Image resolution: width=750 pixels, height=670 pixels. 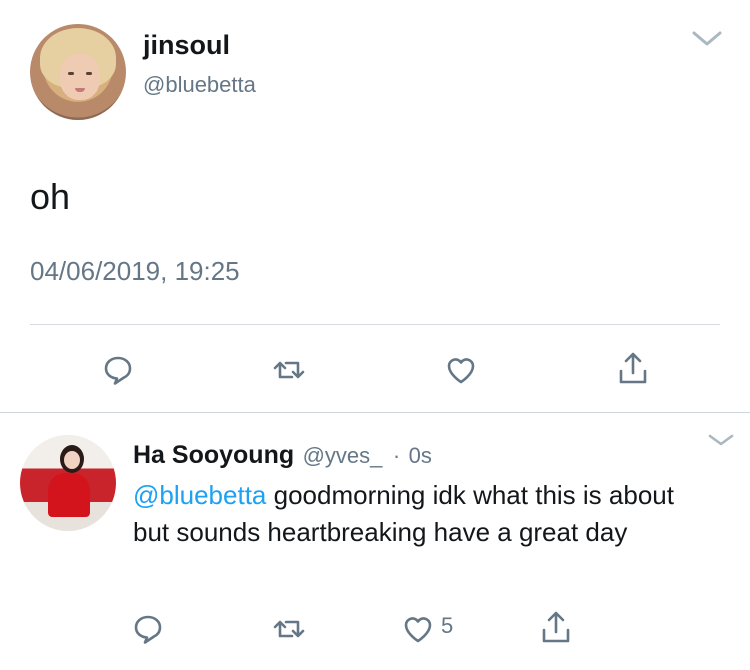 What do you see at coordinates (420, 455) in the screenshot?
I see `reply-time: 0s` at bounding box center [420, 455].